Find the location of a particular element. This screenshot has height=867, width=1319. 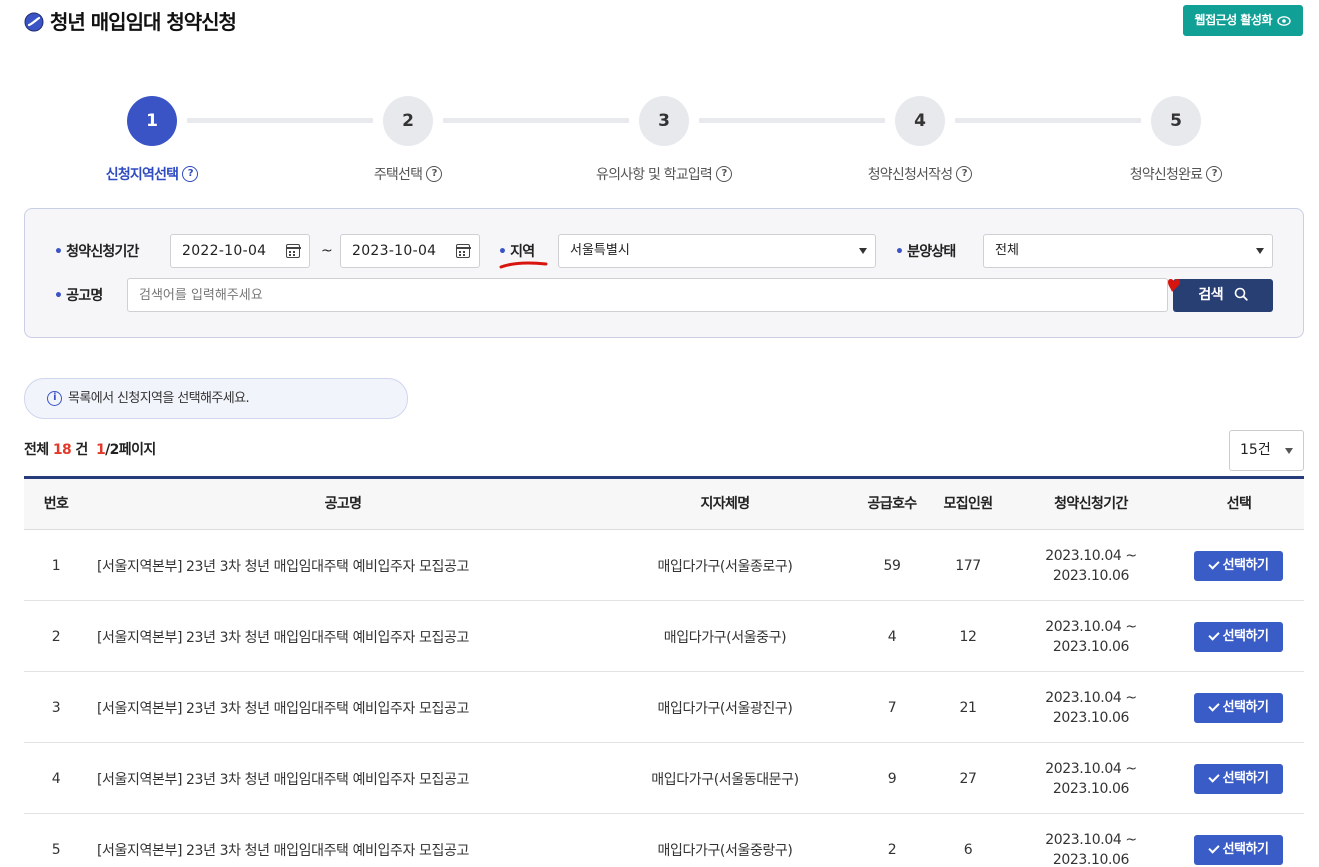

step-1: 1 신청지역선택 ? is located at coordinates (152, 140).